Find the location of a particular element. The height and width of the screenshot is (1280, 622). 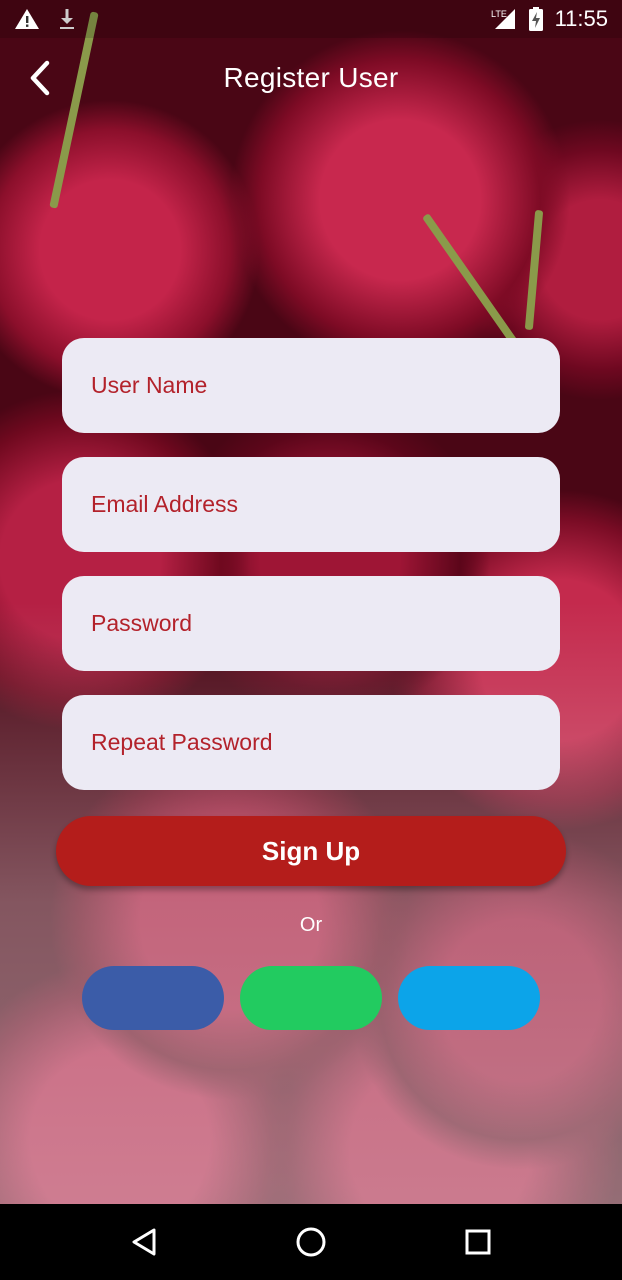

whatsapp-login-button is located at coordinates (311, 998).